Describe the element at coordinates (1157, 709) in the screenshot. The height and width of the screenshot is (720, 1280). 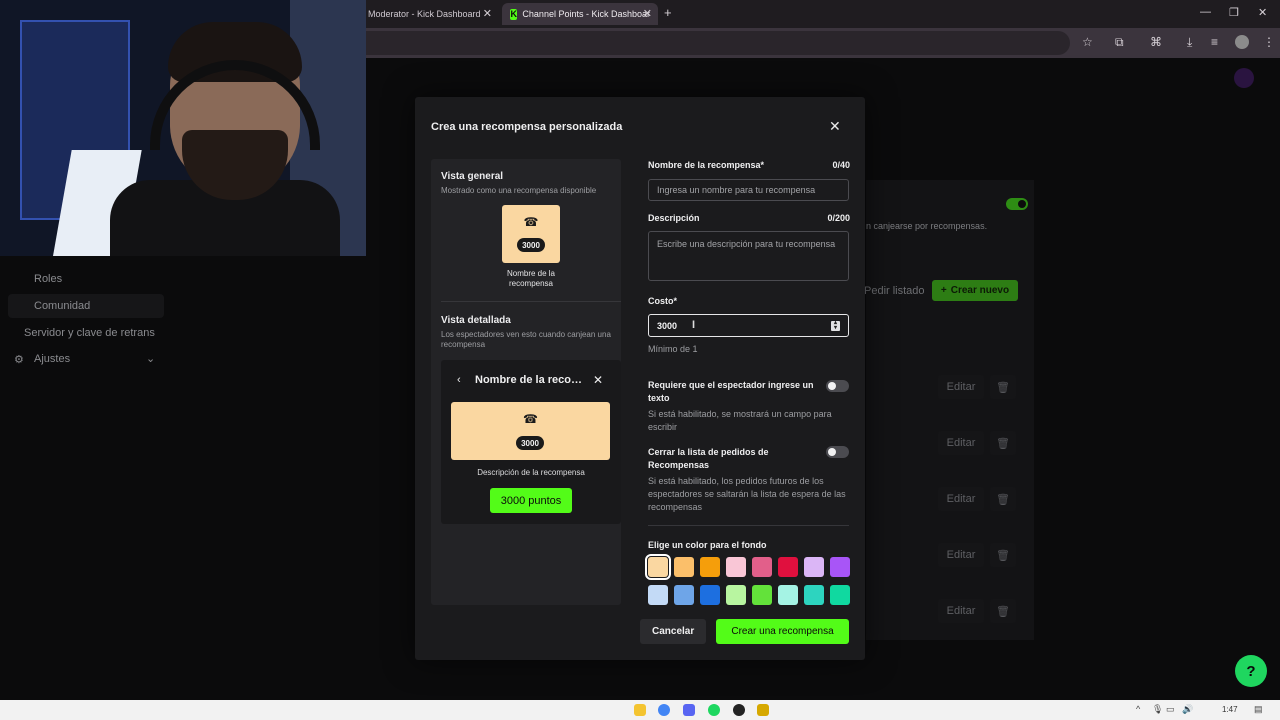
I see `microphone-icon: 🎙` at that location.